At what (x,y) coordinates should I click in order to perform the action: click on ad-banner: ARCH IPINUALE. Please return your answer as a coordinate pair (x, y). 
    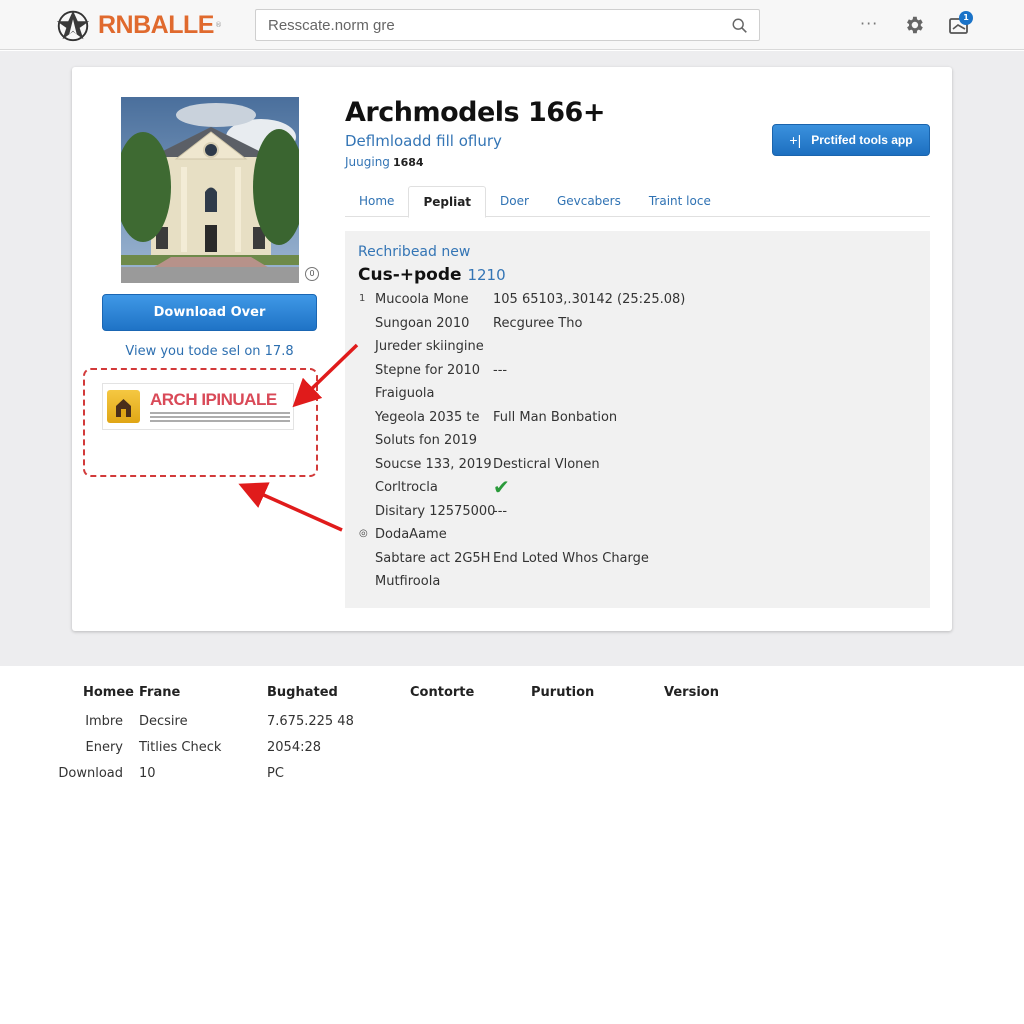
    Looking at the image, I should click on (198, 406).